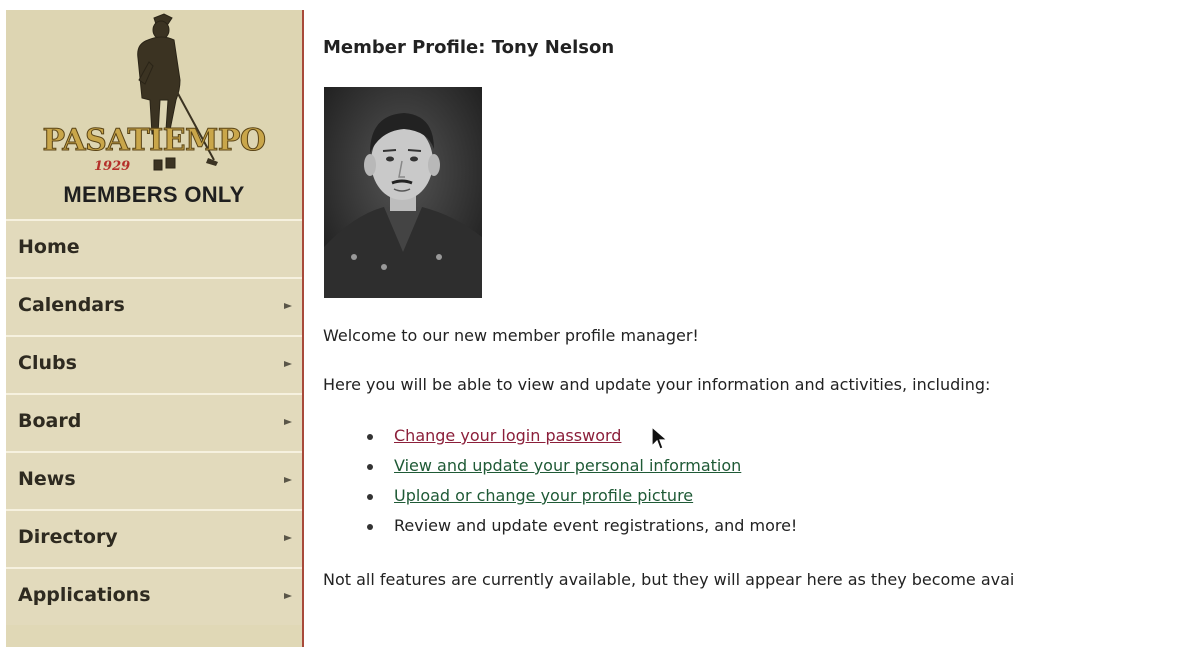  I want to click on nav-label: Clubs, so click(47, 363).